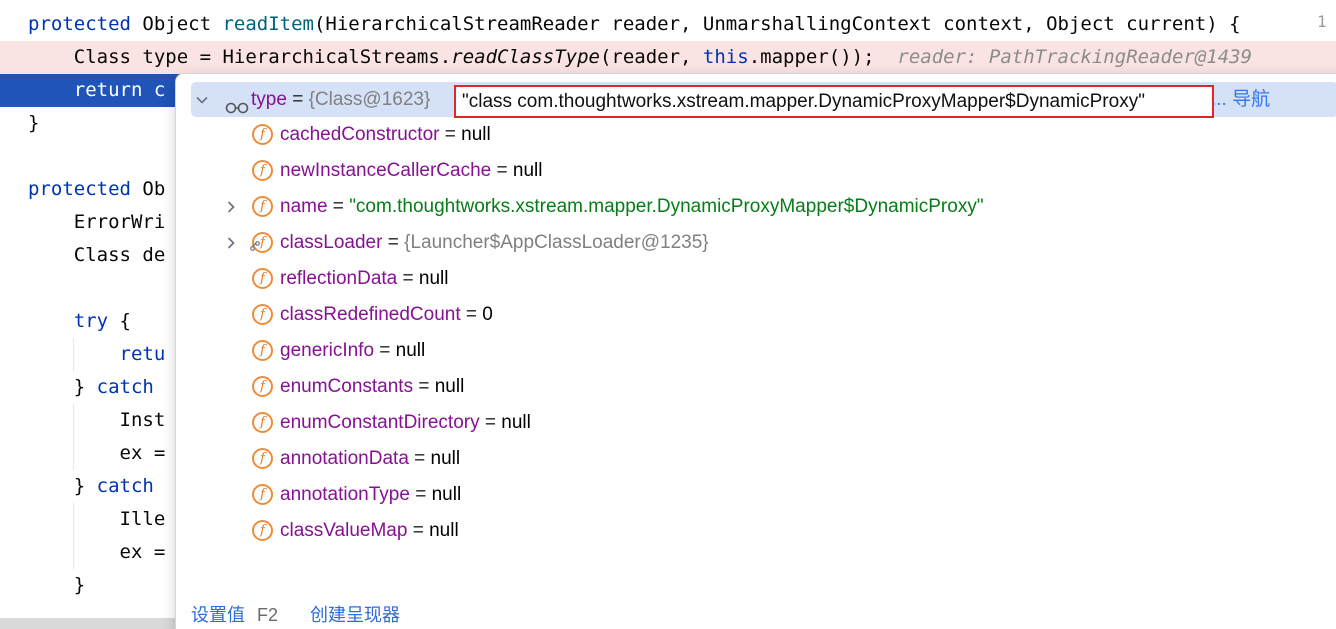  Describe the element at coordinates (756, 171) in the screenshot. I see `tree-row-field: f newInstanceCallerCache = null` at that location.